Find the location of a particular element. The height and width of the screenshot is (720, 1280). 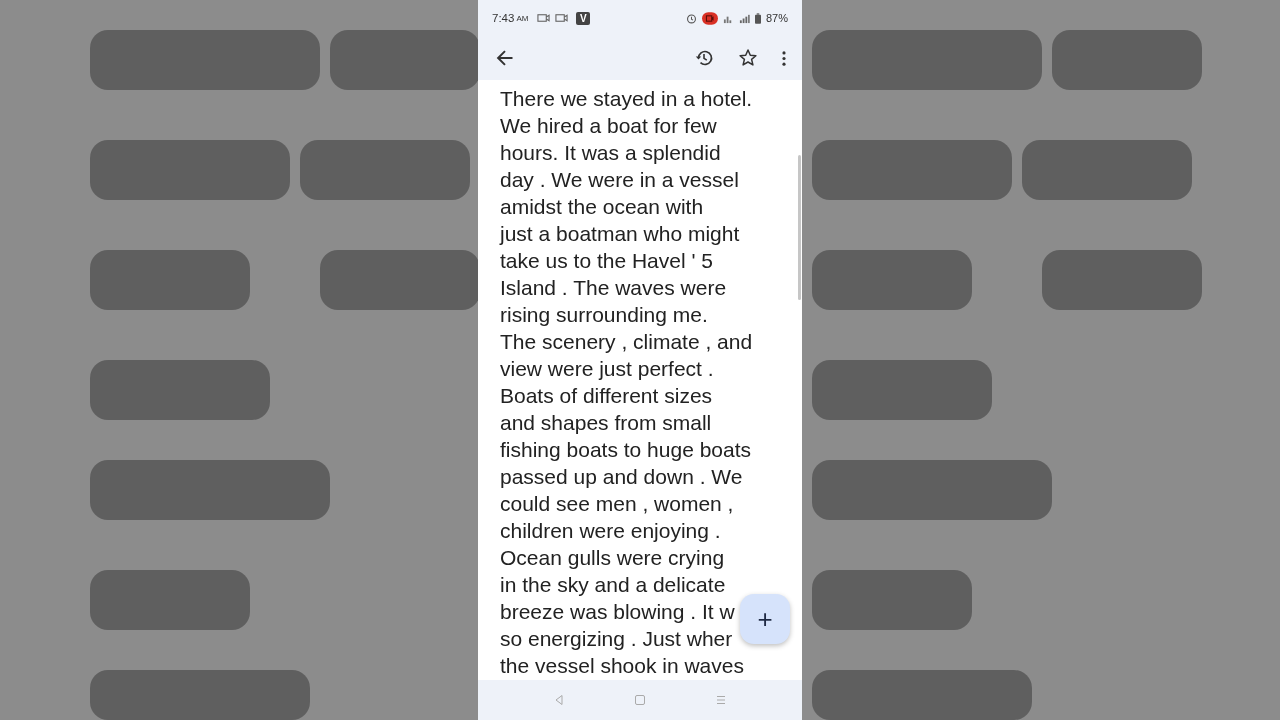

text-line: Boats of different sizes is located at coordinates (606, 396).